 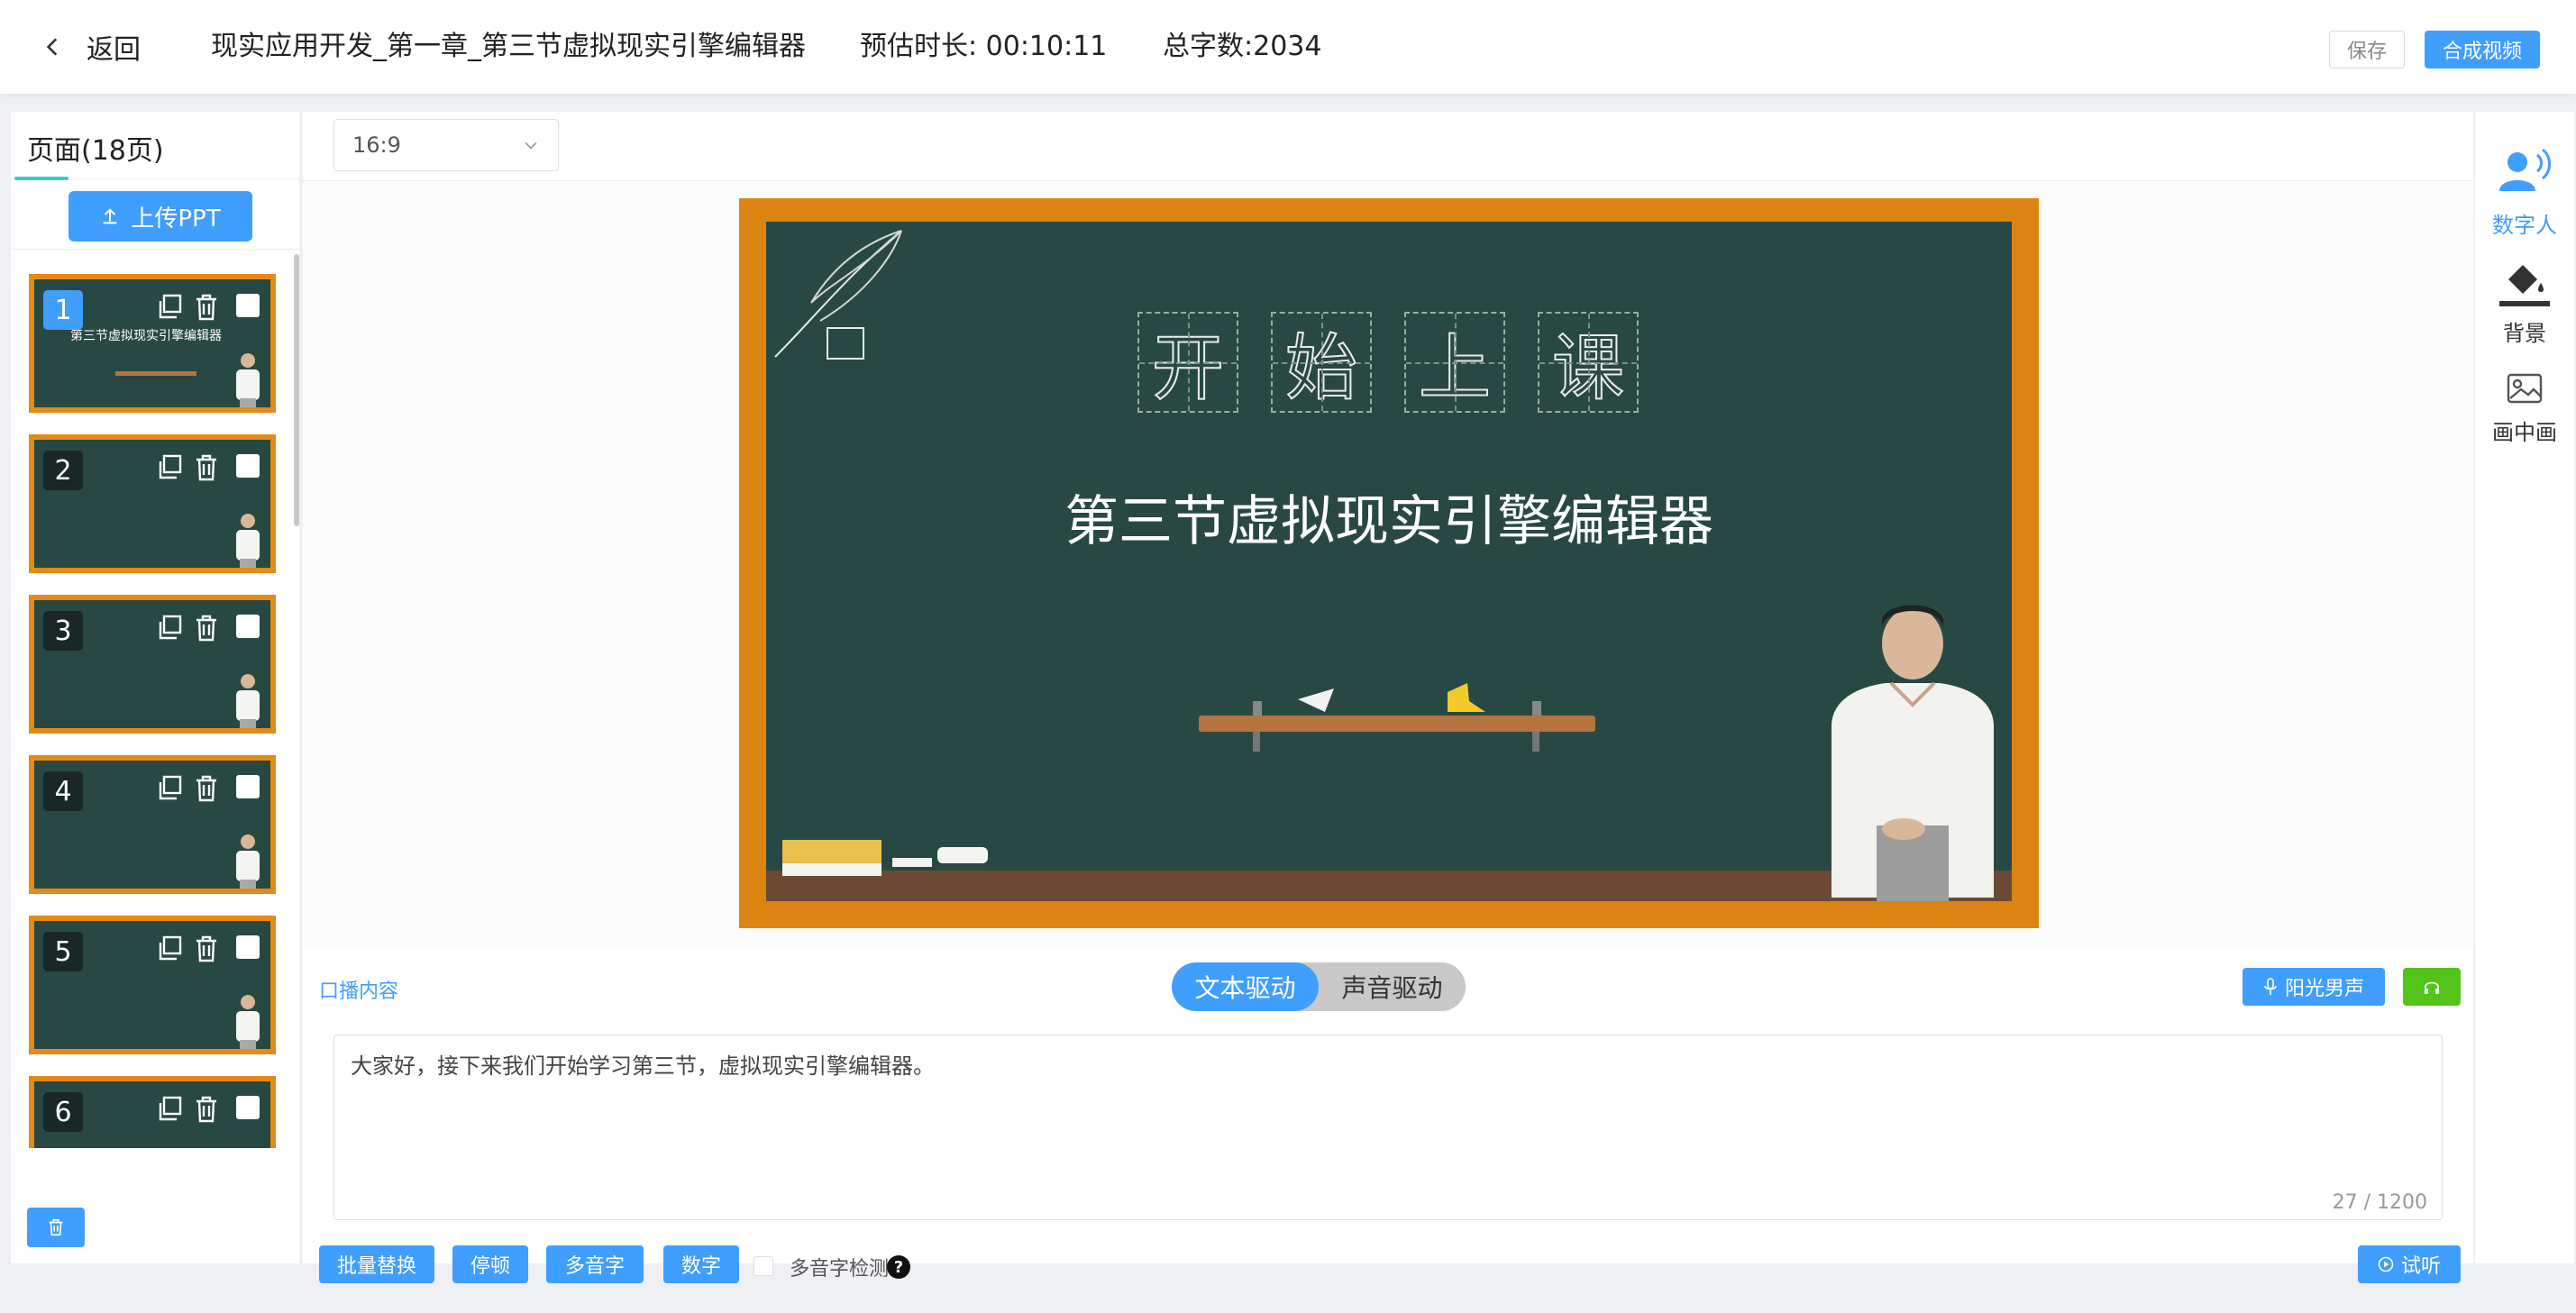 I want to click on save-button: 保存, so click(x=2367, y=50).